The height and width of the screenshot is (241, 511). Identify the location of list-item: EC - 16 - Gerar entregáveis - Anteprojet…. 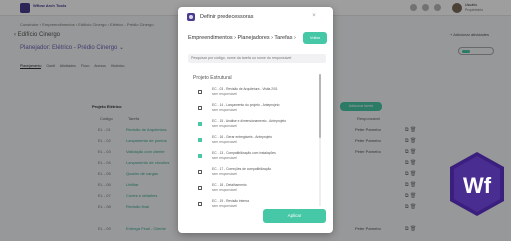
(254, 141).